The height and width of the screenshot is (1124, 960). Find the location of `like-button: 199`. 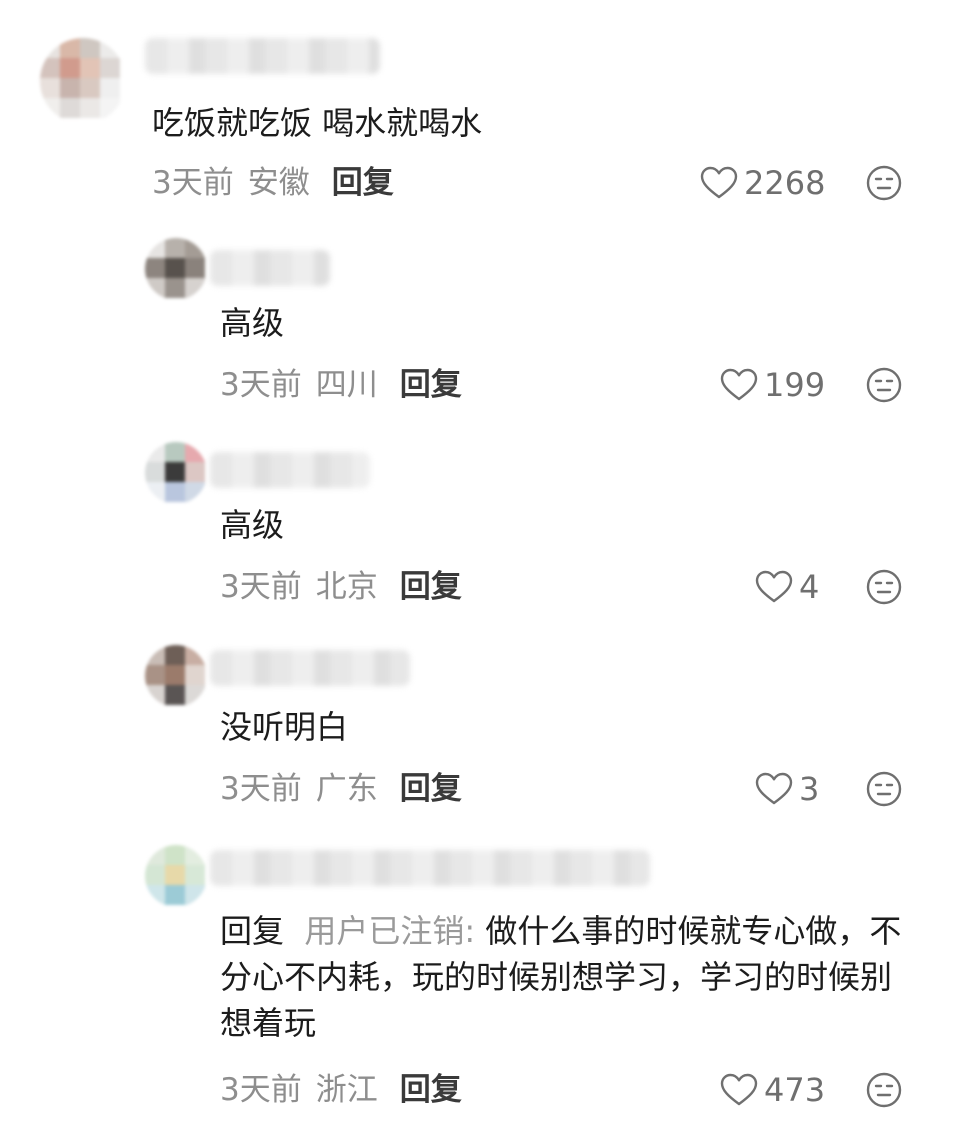

like-button: 199 is located at coordinates (772, 385).